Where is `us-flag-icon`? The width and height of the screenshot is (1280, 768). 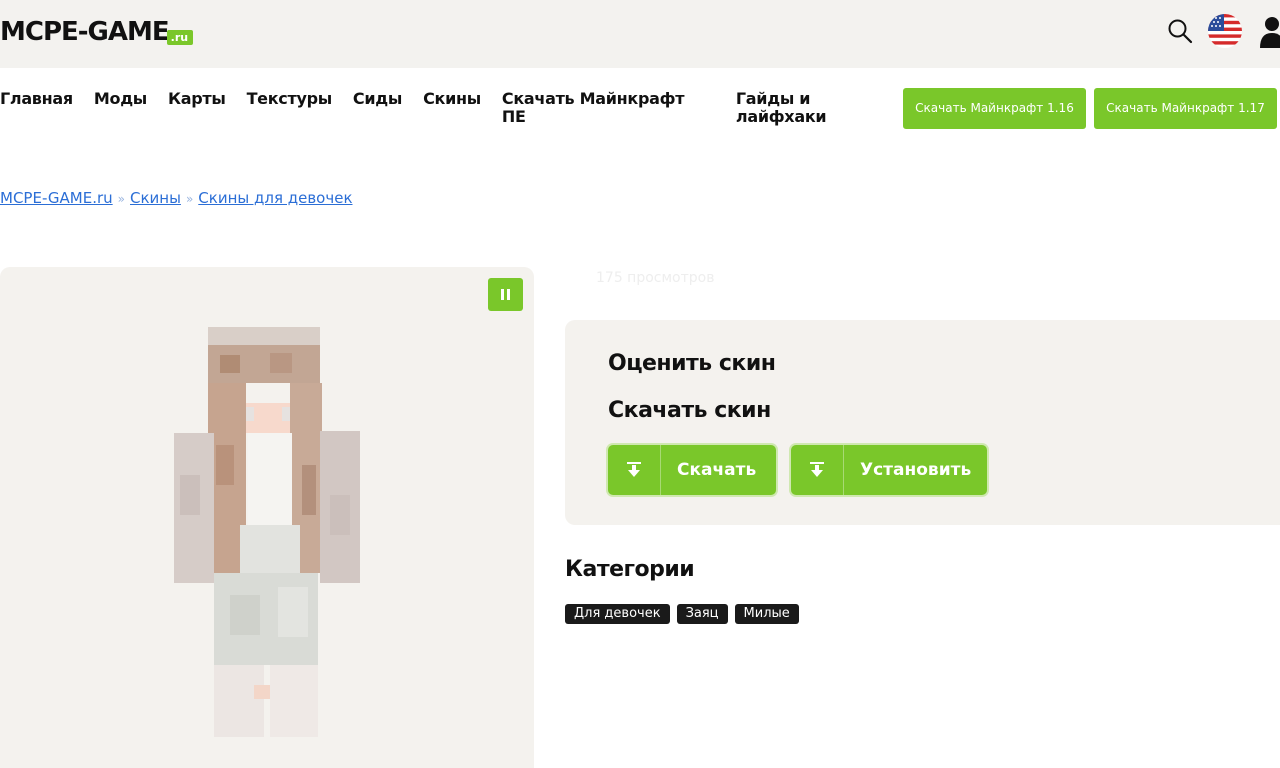
us-flag-icon is located at coordinates (1225, 31).